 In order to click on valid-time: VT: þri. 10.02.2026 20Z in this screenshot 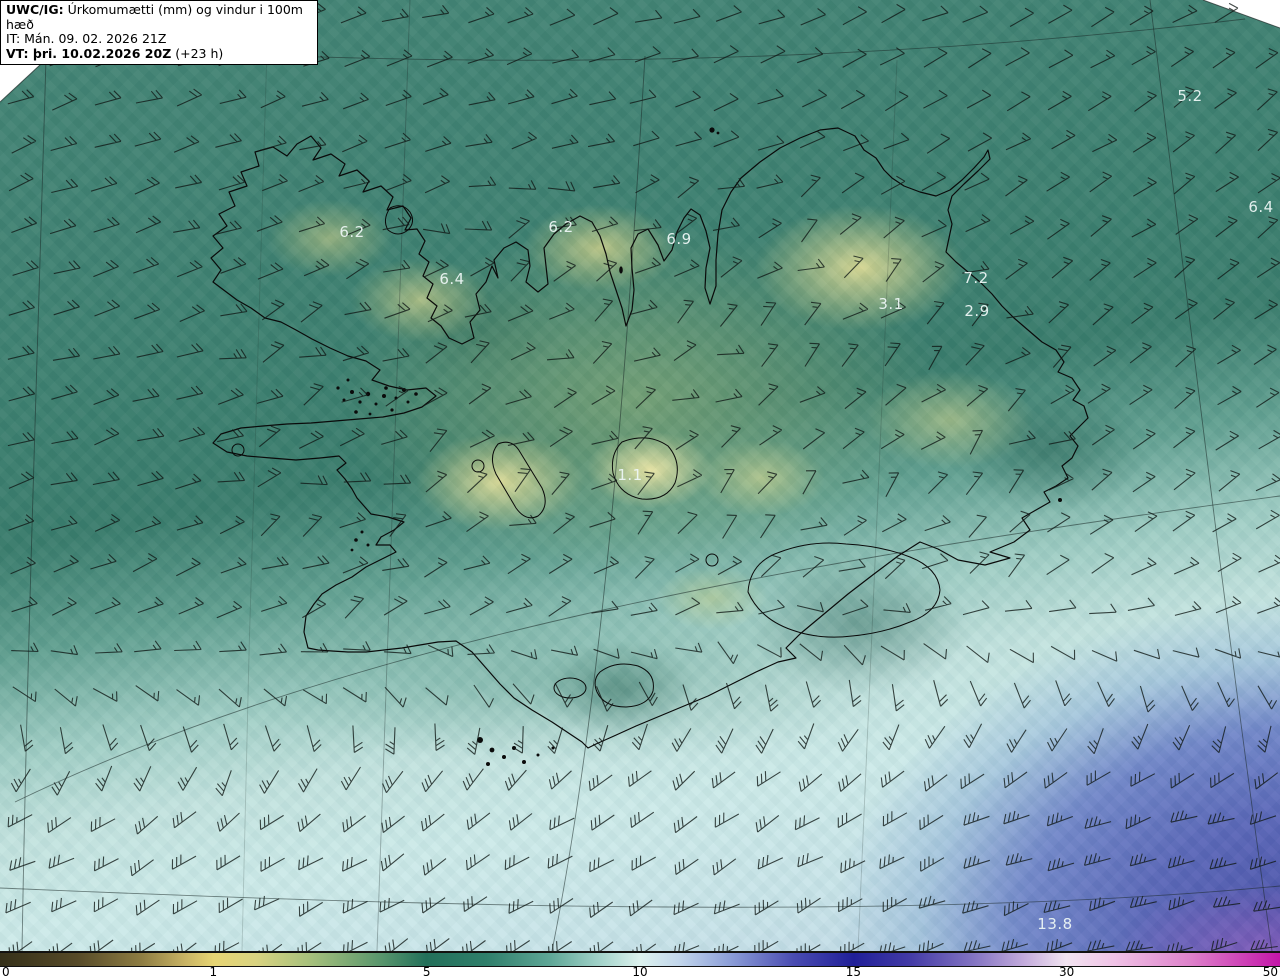, I will do `click(89, 53)`.